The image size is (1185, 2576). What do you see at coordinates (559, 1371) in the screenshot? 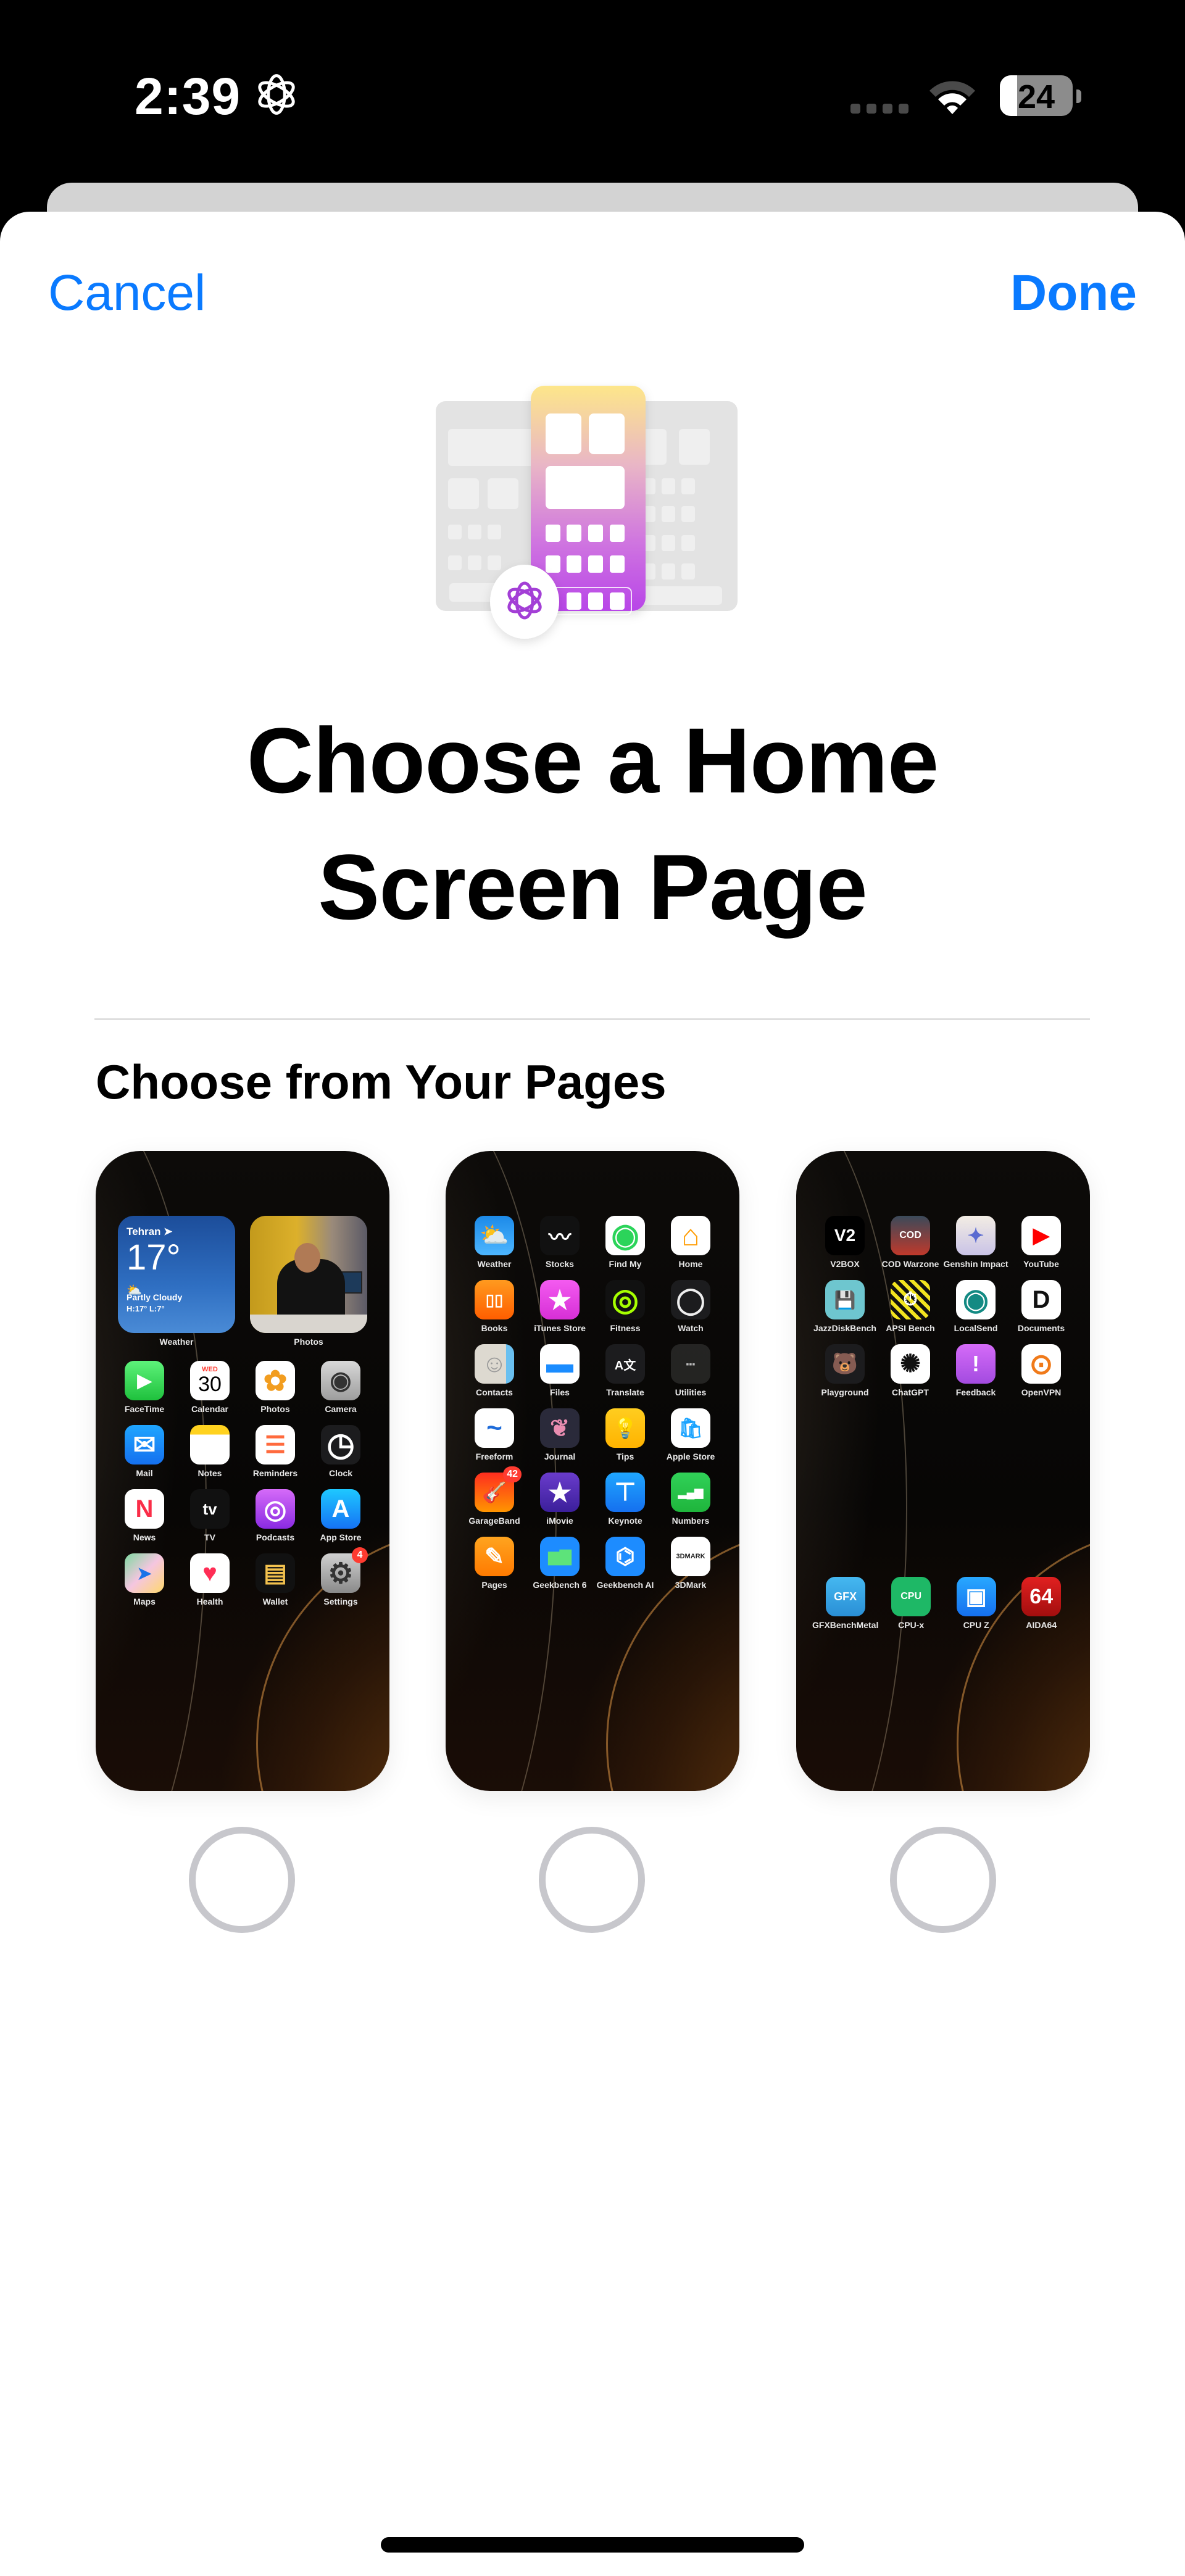
I see `app-files: ▬ Files` at bounding box center [559, 1371].